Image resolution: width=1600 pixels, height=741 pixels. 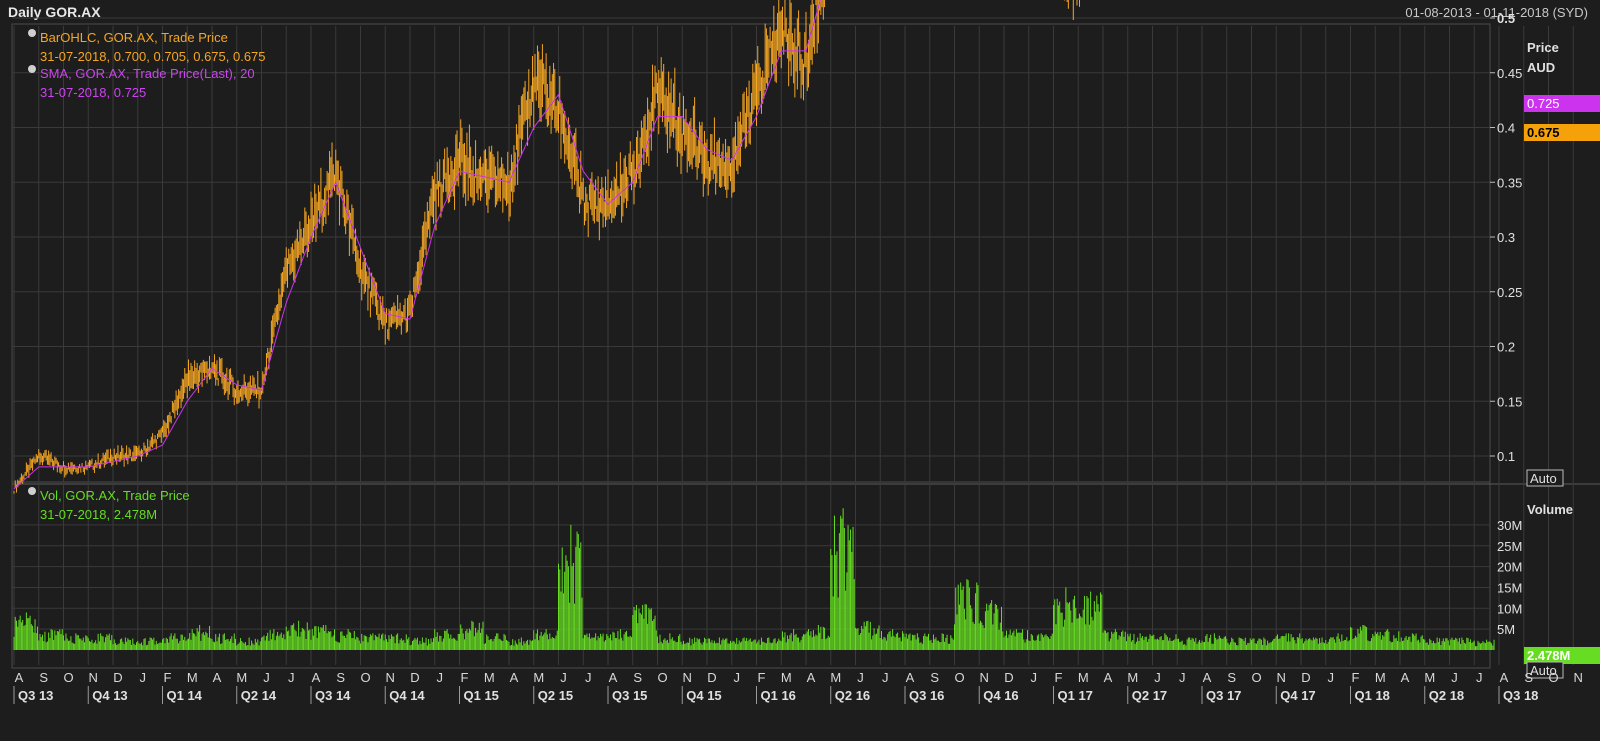 I want to click on volume-tick-label: 5M, so click(x=1506, y=629).